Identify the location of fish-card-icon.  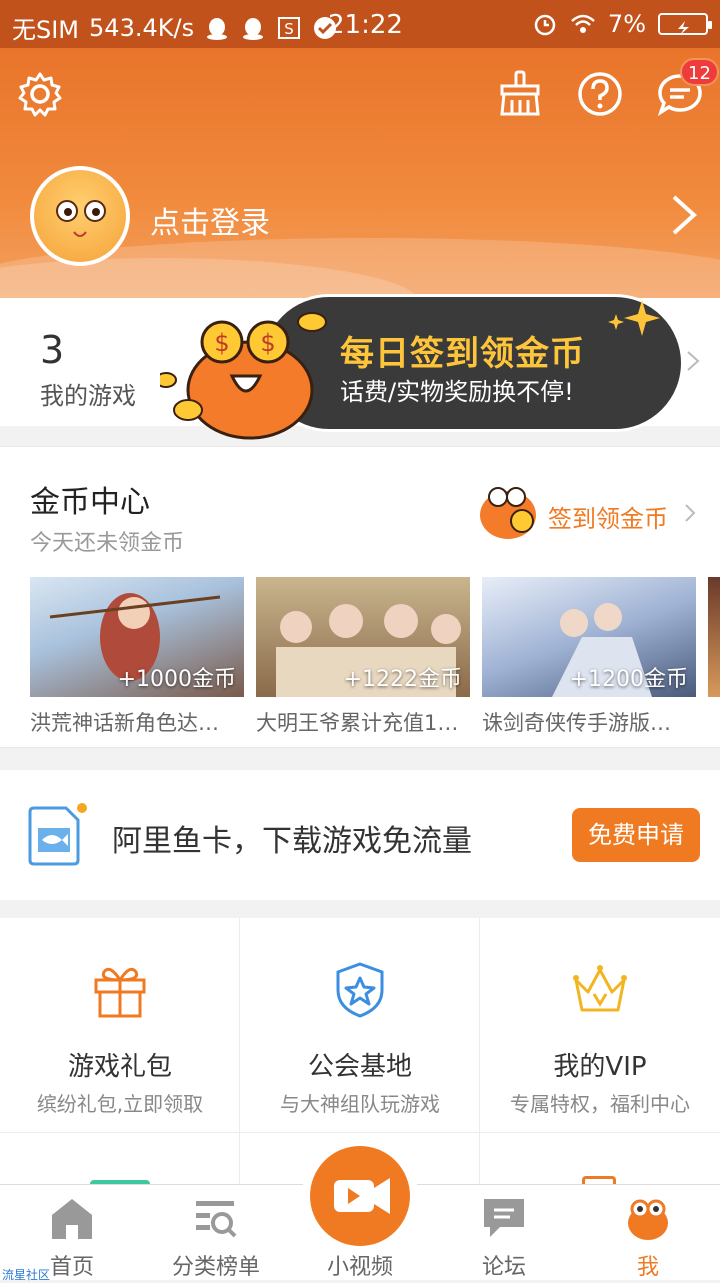
(57, 834).